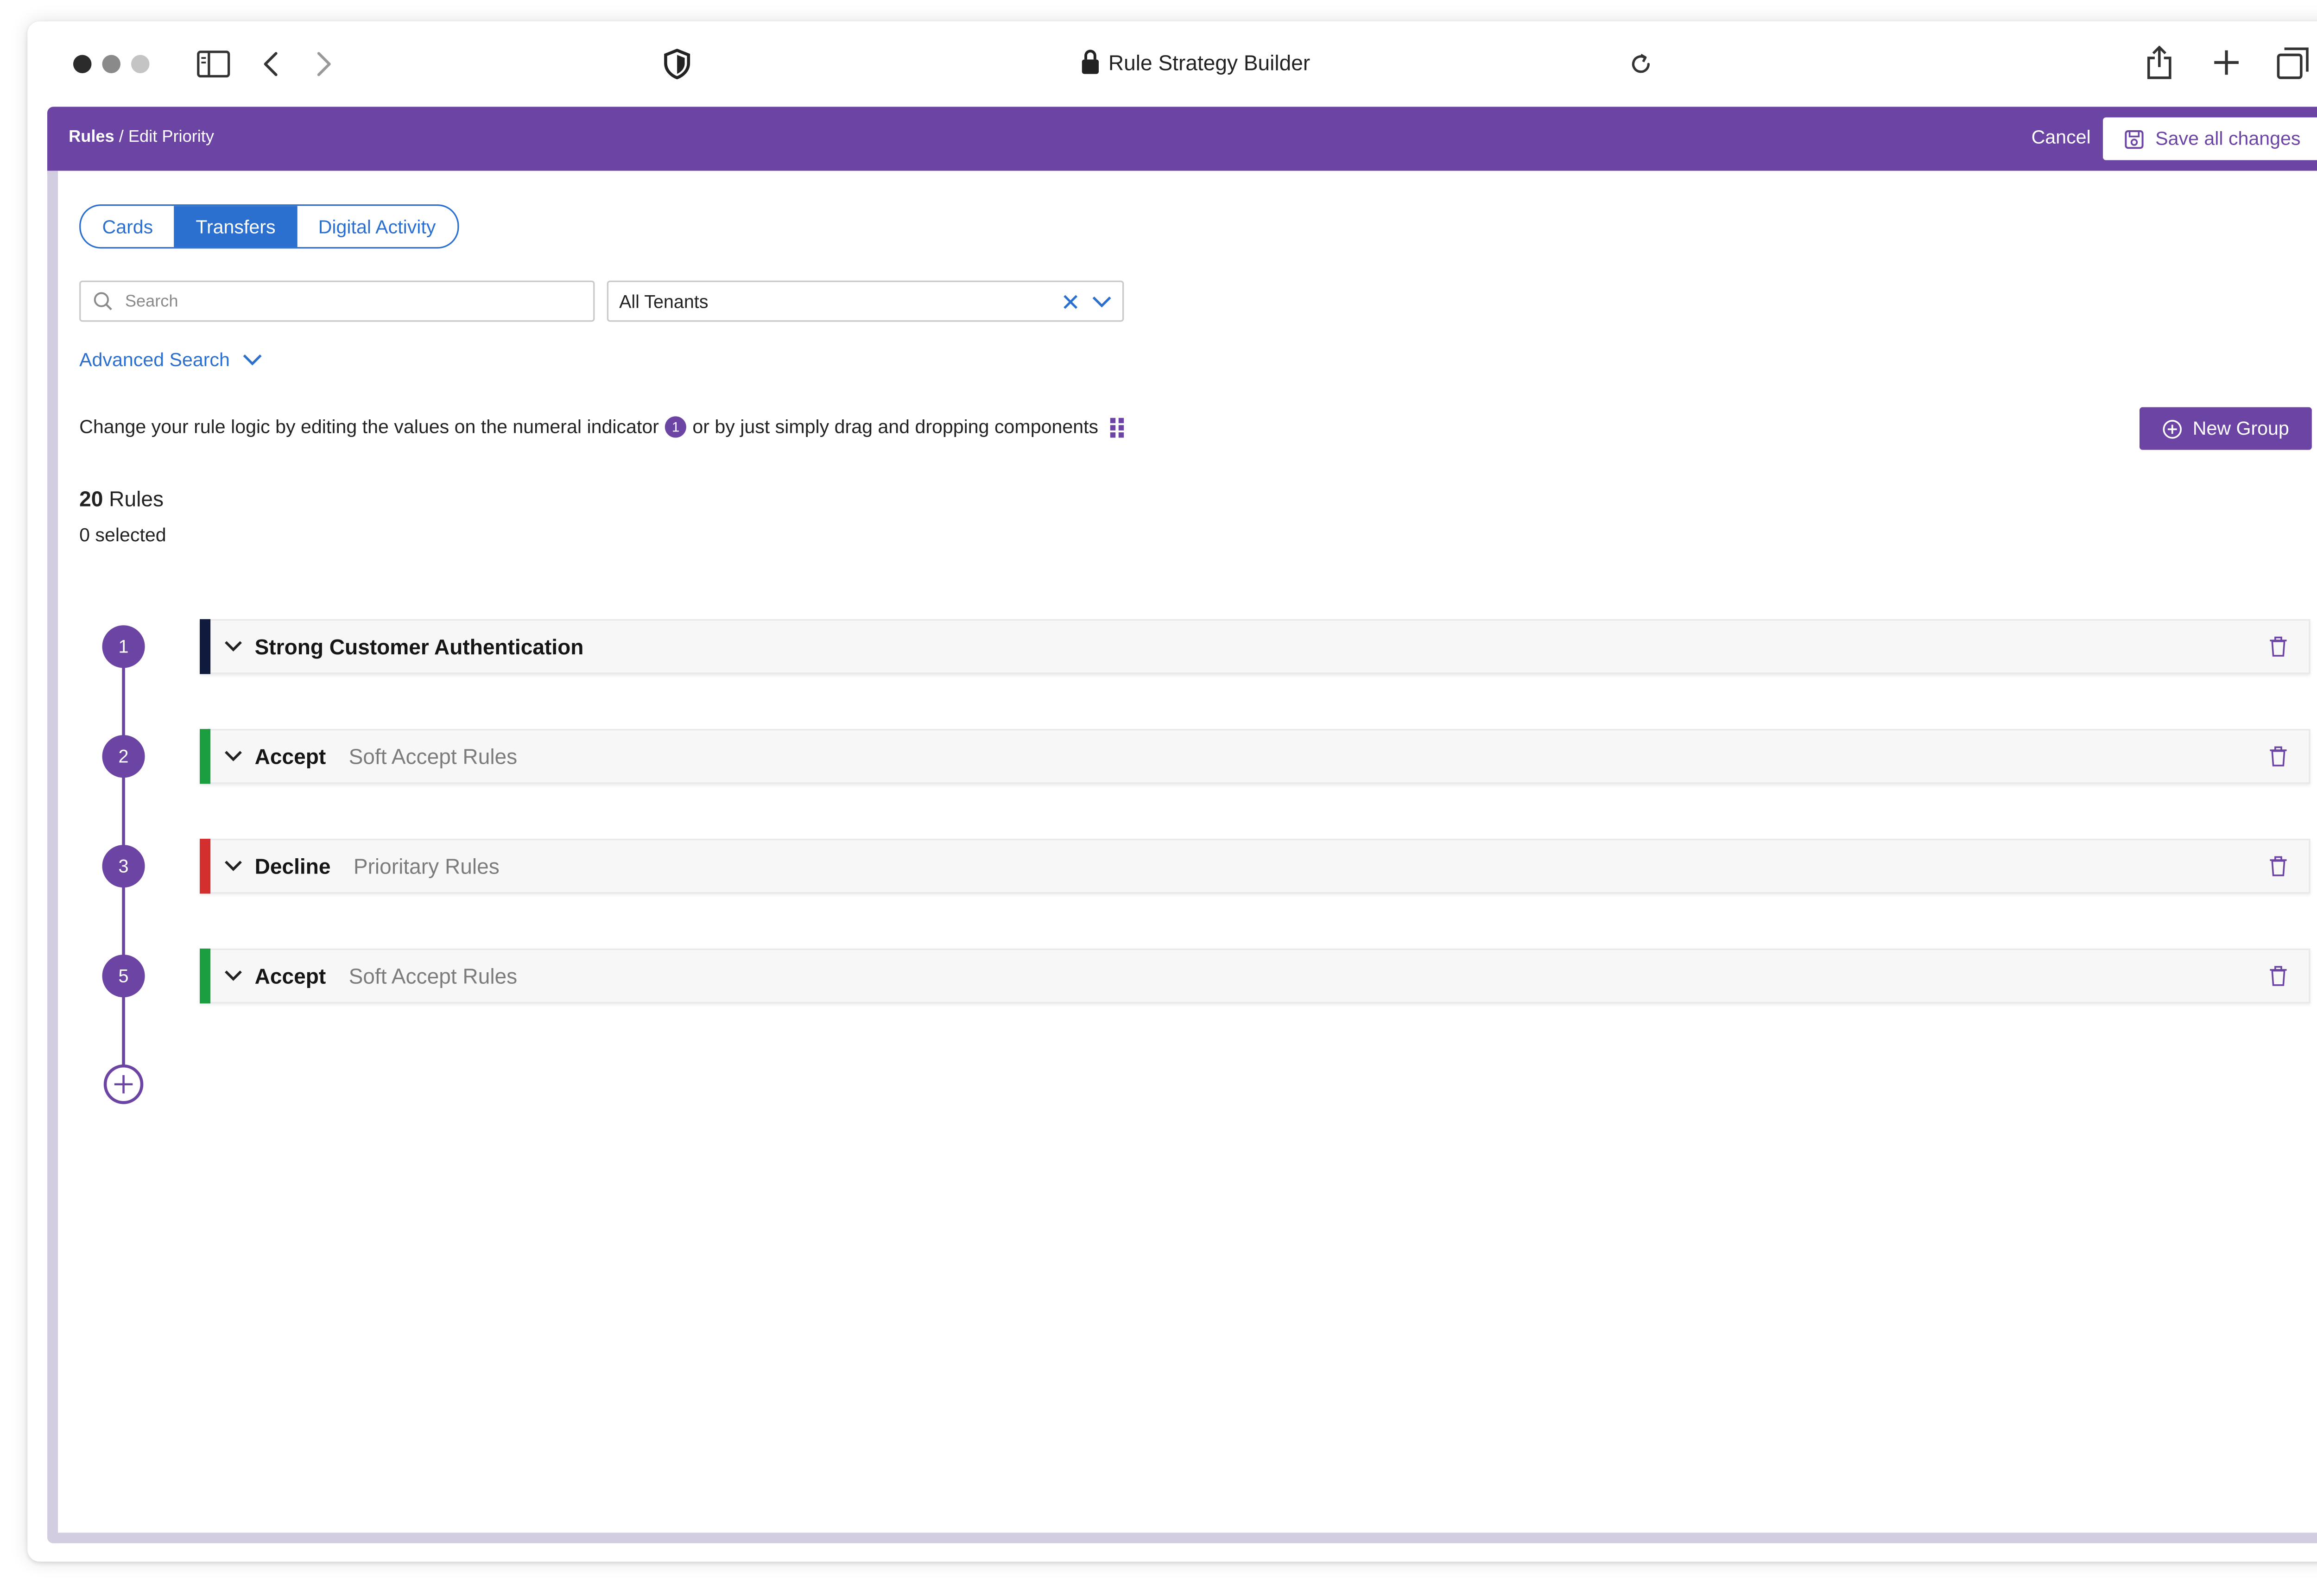 The width and height of the screenshot is (2317, 1596). Describe the element at coordinates (377, 227) in the screenshot. I see `tab-digital-activity: Digital Activity` at that location.